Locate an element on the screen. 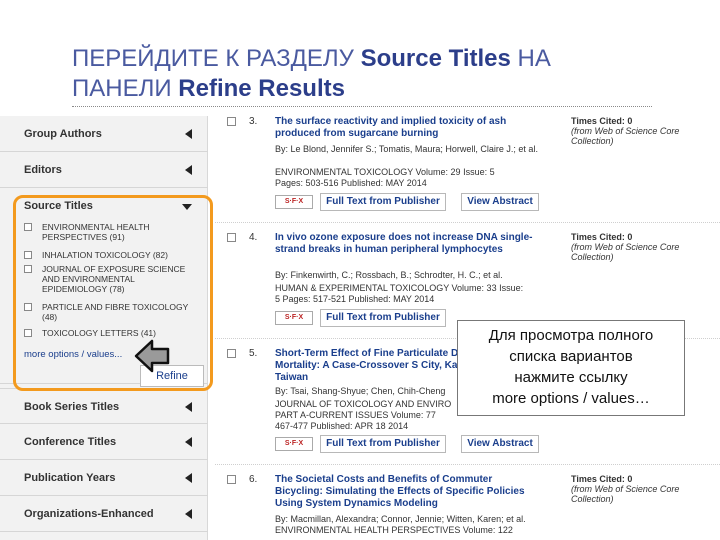 Image resolution: width=720 pixels, height=540 pixels. title-divider is located at coordinates (362, 106).